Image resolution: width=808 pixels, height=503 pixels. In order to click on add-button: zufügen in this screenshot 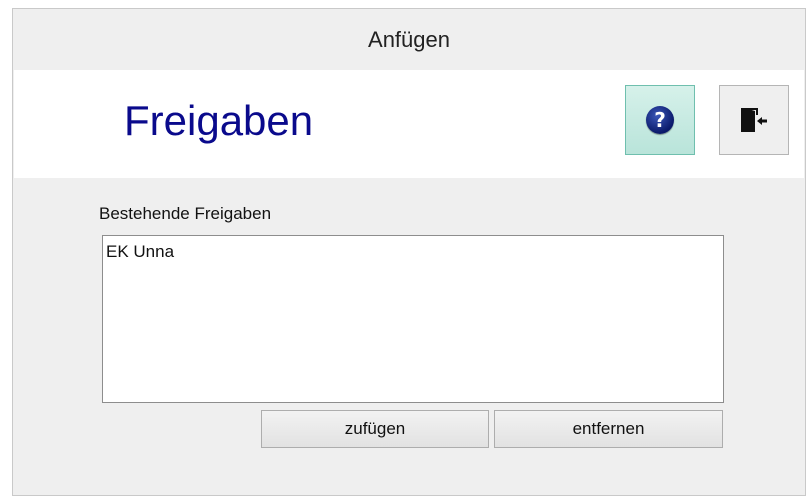, I will do `click(375, 429)`.